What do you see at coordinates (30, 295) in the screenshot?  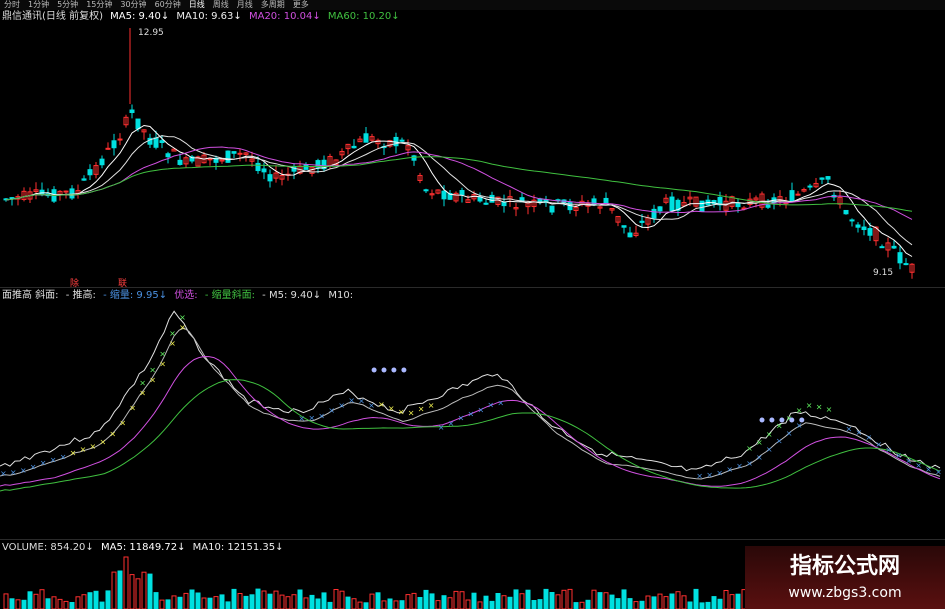 I see `indicator-title: 面推高 斜面:` at bounding box center [30, 295].